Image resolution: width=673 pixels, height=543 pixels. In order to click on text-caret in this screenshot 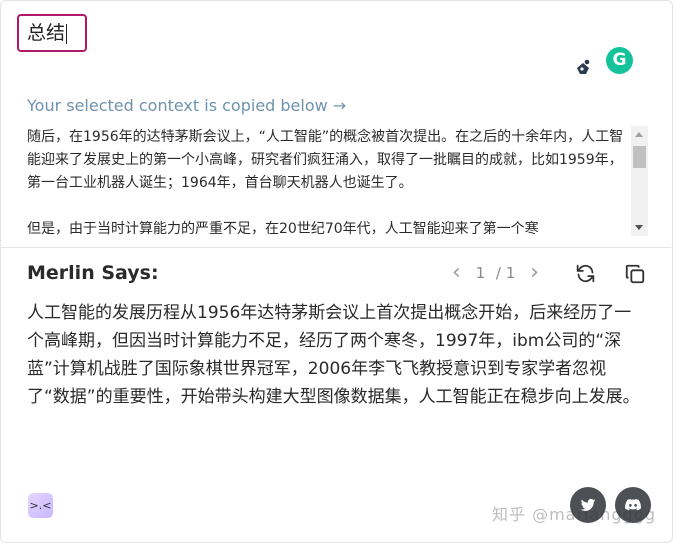, I will do `click(67, 33)`.